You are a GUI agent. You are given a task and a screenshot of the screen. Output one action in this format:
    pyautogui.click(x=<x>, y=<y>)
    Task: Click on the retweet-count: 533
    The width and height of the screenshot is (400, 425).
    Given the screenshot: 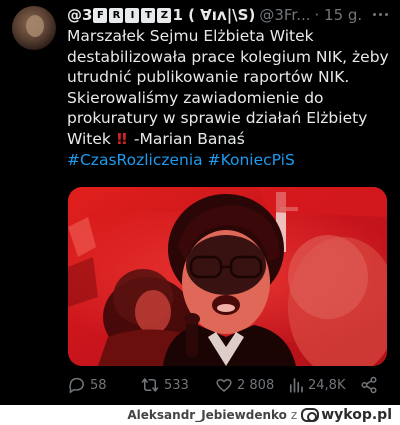 What is the action you would take?
    pyautogui.click(x=176, y=385)
    